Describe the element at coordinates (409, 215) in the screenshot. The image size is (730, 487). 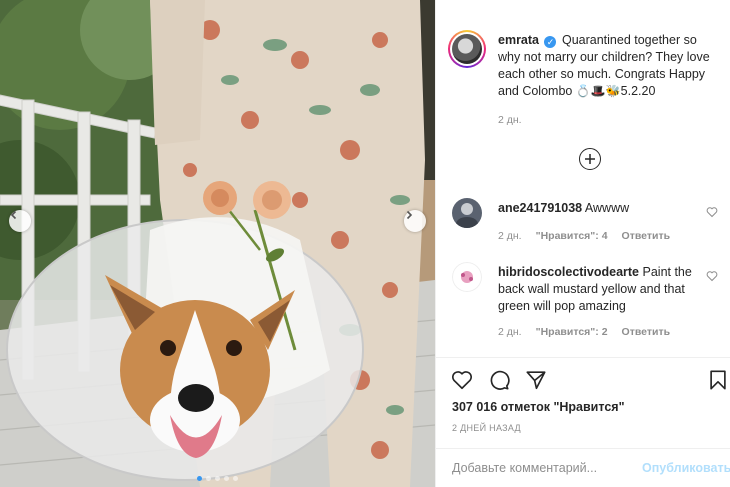
I see `chevron-right-icon` at that location.